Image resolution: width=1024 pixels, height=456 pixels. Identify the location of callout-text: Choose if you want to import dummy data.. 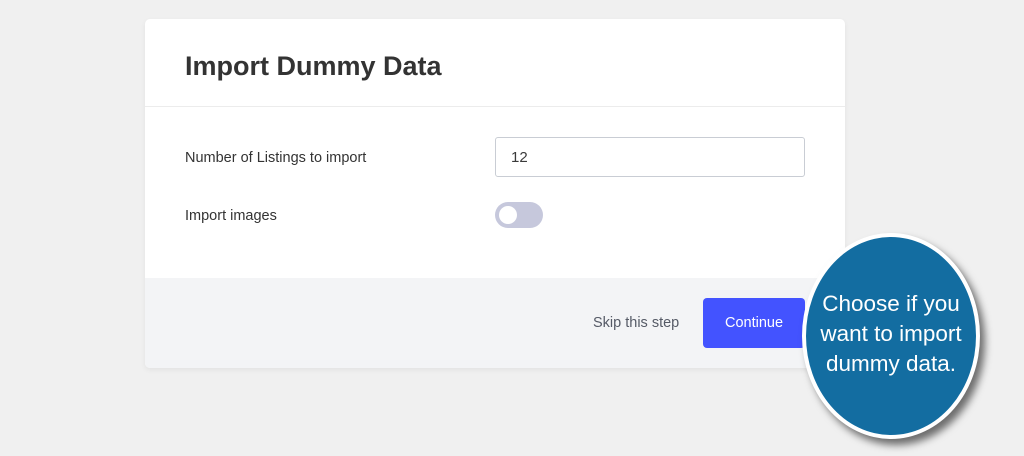
(891, 333).